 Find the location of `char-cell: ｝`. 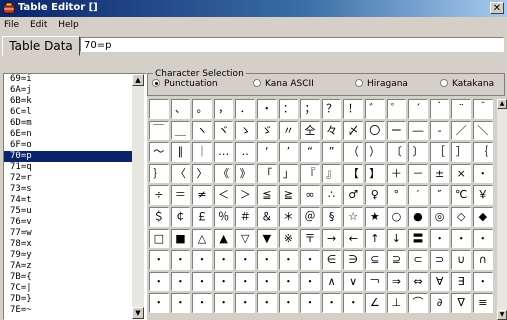

char-cell: ｝ is located at coordinates (159, 173).